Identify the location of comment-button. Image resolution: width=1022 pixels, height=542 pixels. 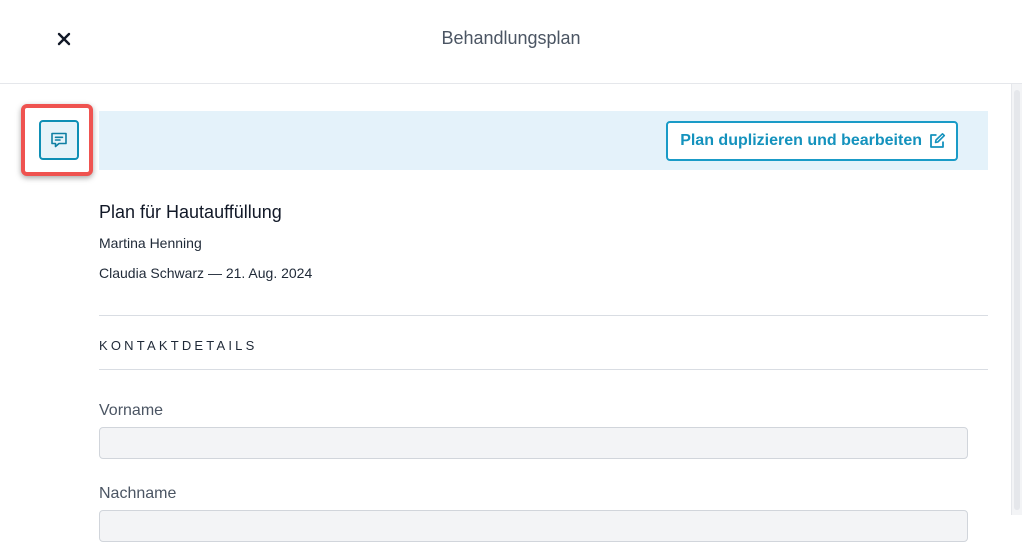
(59, 140).